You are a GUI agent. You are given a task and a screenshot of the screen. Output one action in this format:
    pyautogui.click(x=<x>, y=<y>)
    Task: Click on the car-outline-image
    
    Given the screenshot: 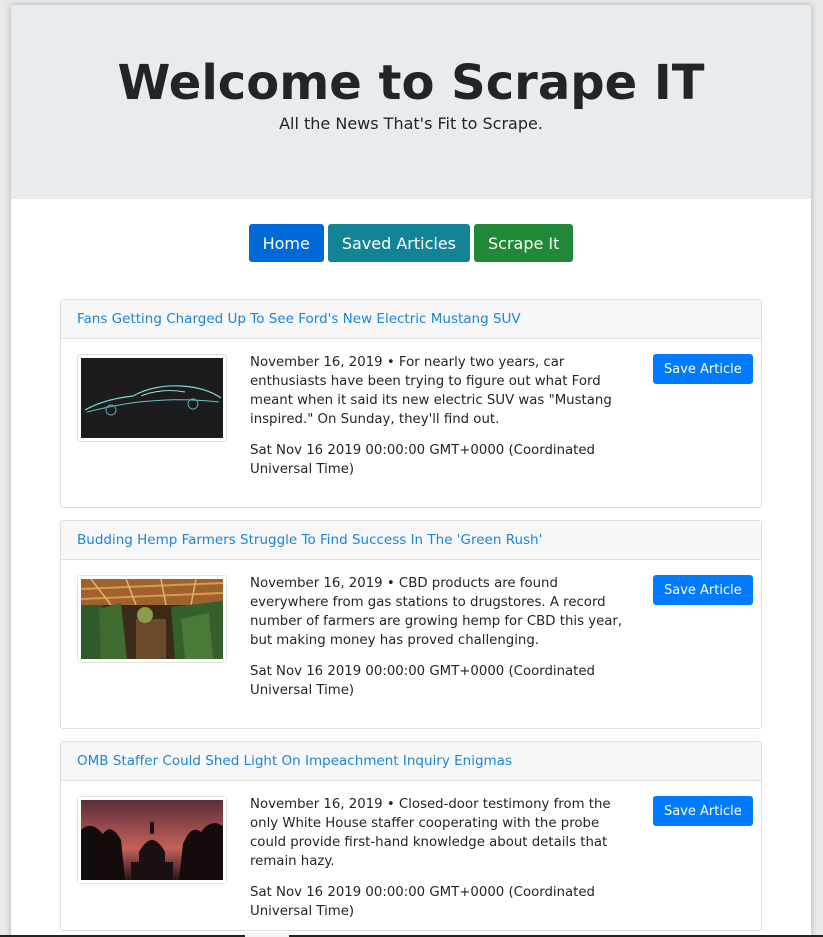 What is the action you would take?
    pyautogui.click(x=152, y=398)
    